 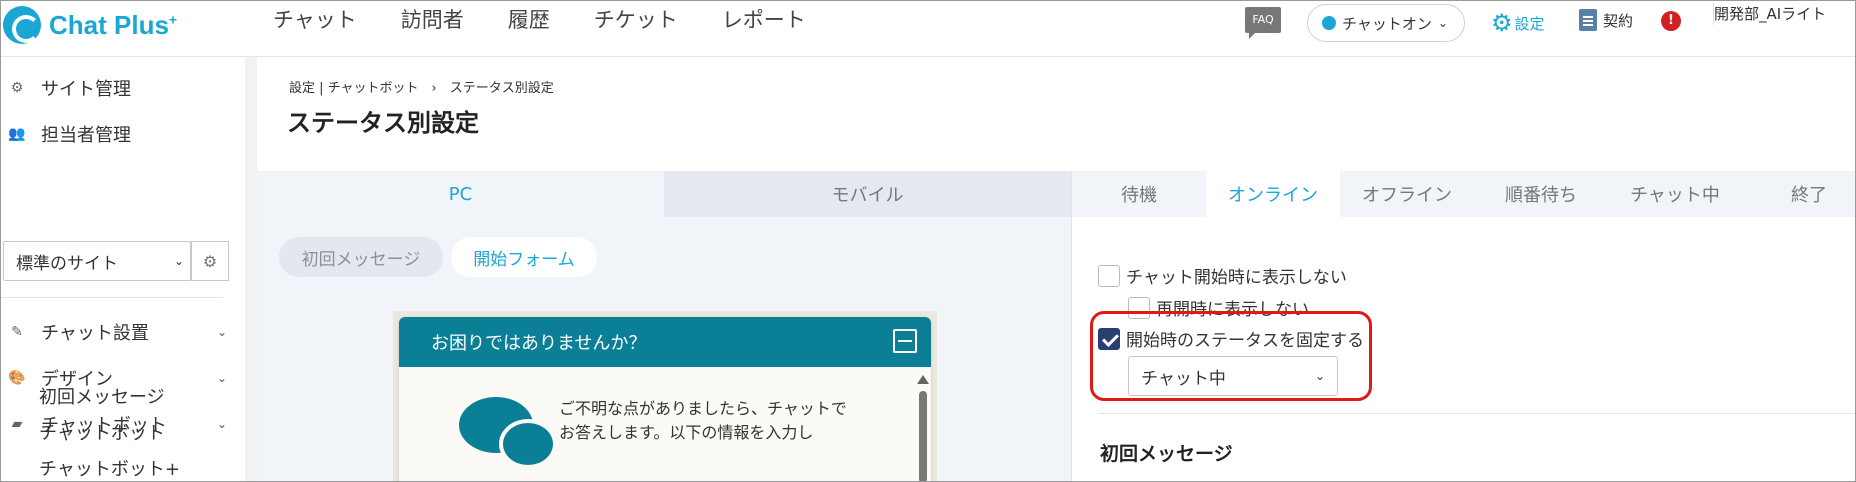 I want to click on settings-link: ⚙ 設定, so click(x=1518, y=23).